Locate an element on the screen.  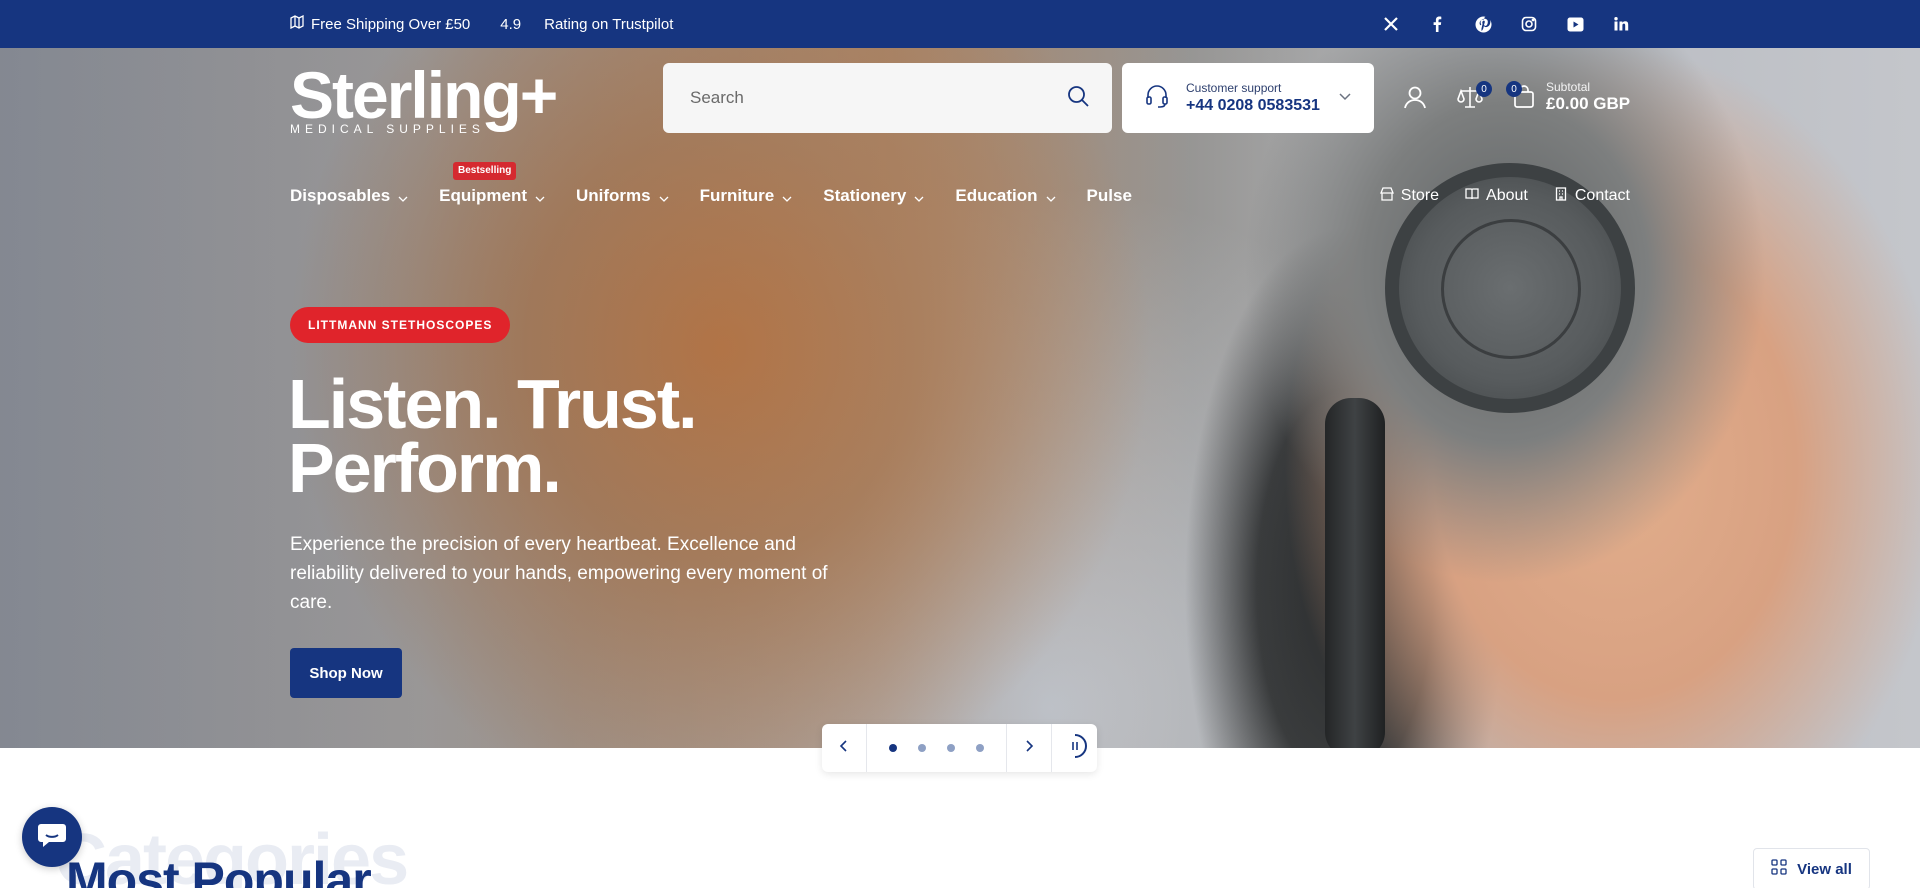
trustpilot-rating: 4.9 Rating on Trustpilot is located at coordinates (586, 24).